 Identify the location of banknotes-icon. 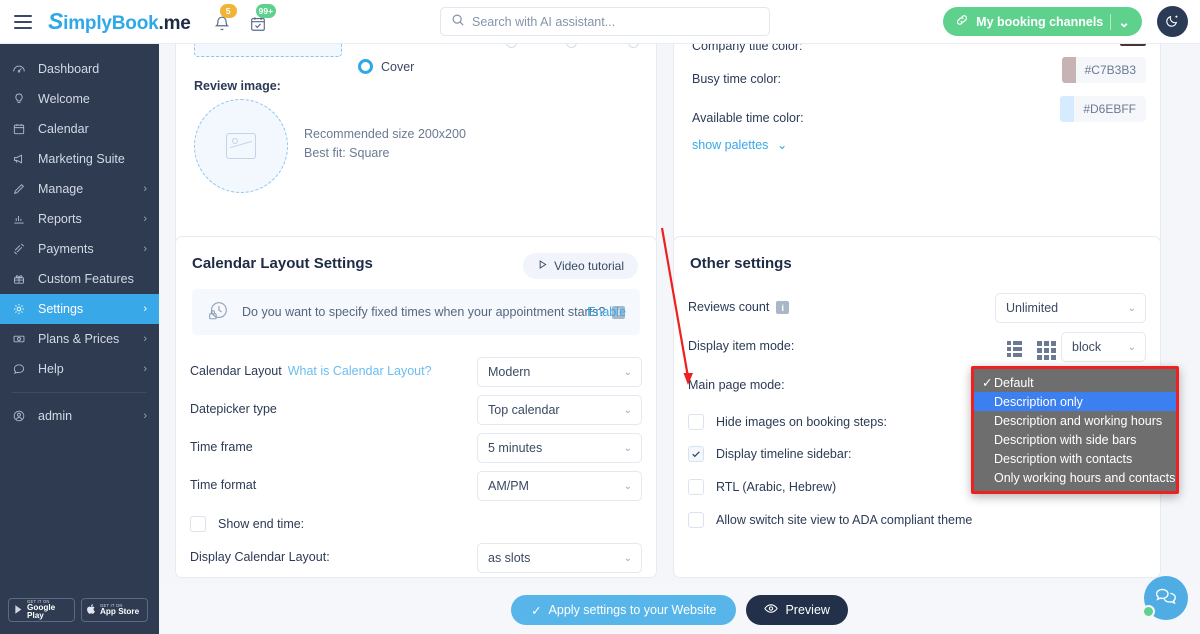
(22, 249).